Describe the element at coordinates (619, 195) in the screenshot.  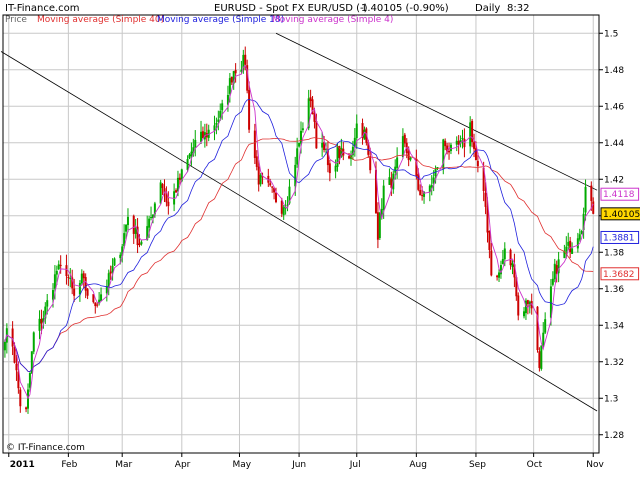
I see `price-box-label-ma4: 1.4118` at that location.